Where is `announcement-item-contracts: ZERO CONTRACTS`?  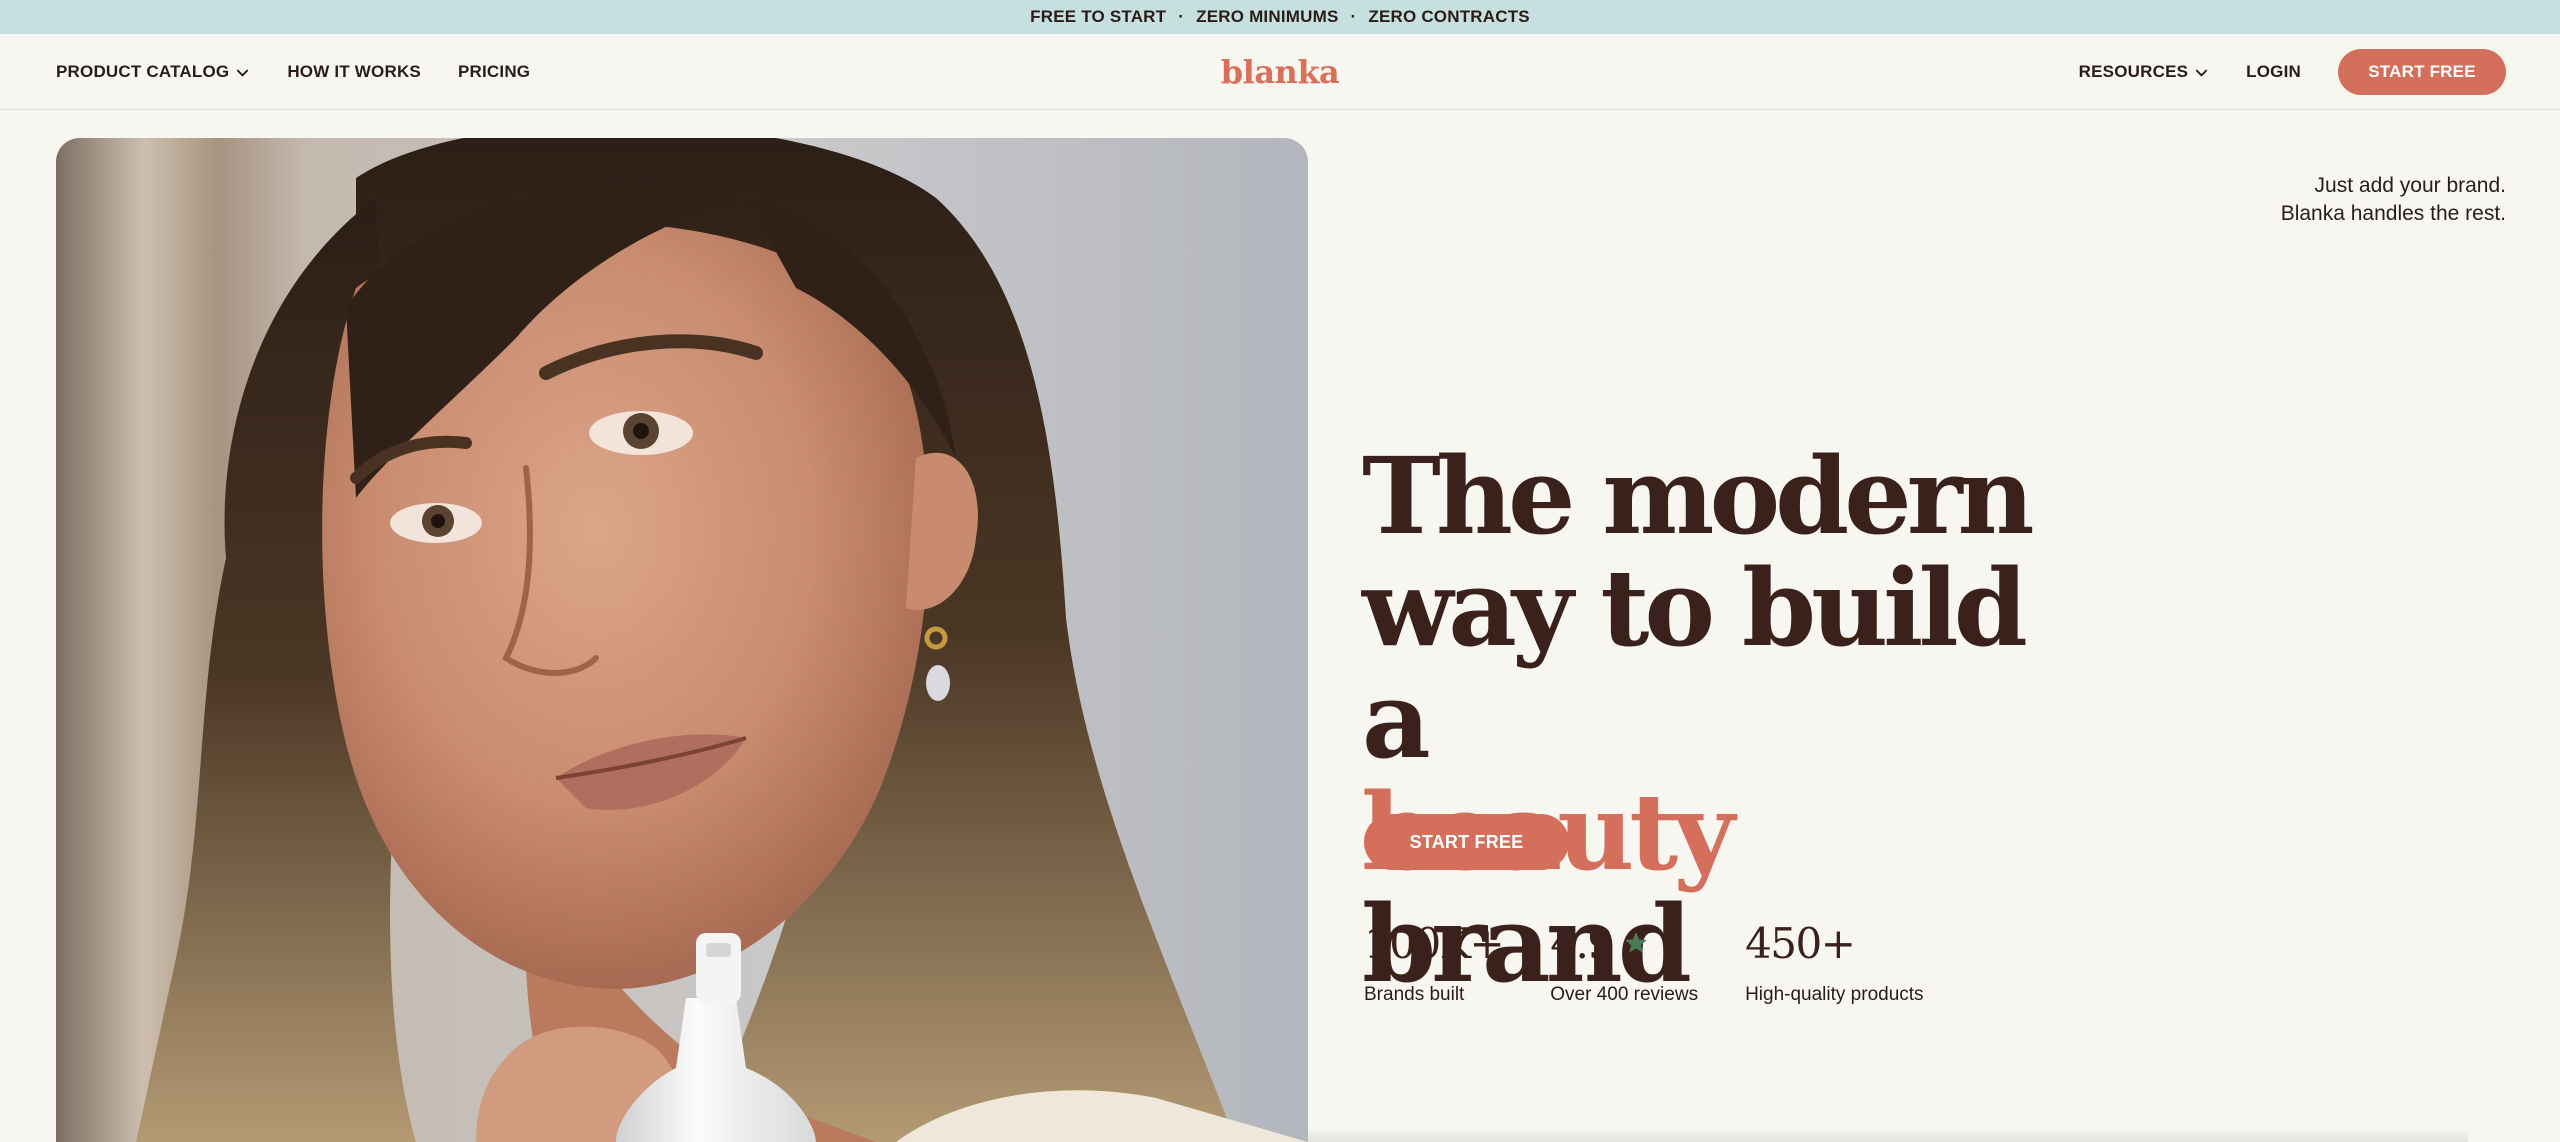
announcement-item-contracts: ZERO CONTRACTS is located at coordinates (1449, 16).